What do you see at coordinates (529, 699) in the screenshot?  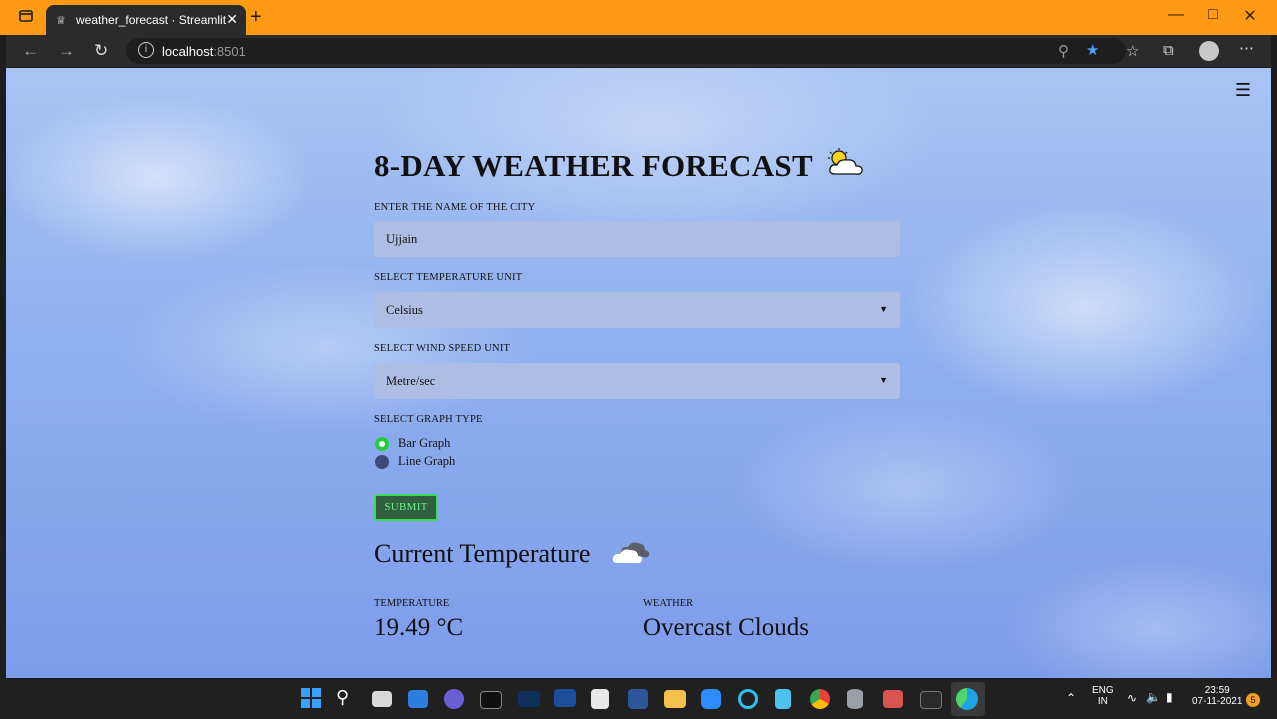 I see `mysql-icon` at bounding box center [529, 699].